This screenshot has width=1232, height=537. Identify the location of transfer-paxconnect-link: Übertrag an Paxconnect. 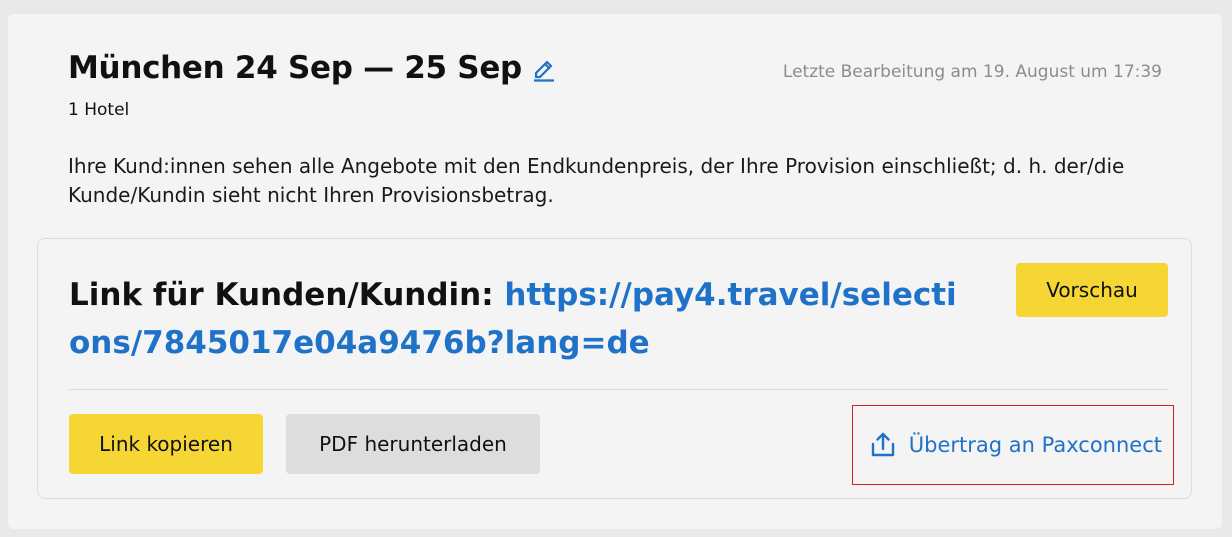
(1013, 445).